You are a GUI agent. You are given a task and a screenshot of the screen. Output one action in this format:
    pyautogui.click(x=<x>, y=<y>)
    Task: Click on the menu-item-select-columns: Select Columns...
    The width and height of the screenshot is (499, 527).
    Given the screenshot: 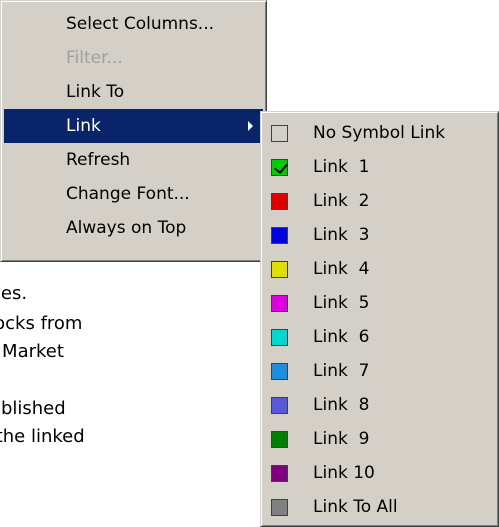 What is the action you would take?
    pyautogui.click(x=133, y=24)
    